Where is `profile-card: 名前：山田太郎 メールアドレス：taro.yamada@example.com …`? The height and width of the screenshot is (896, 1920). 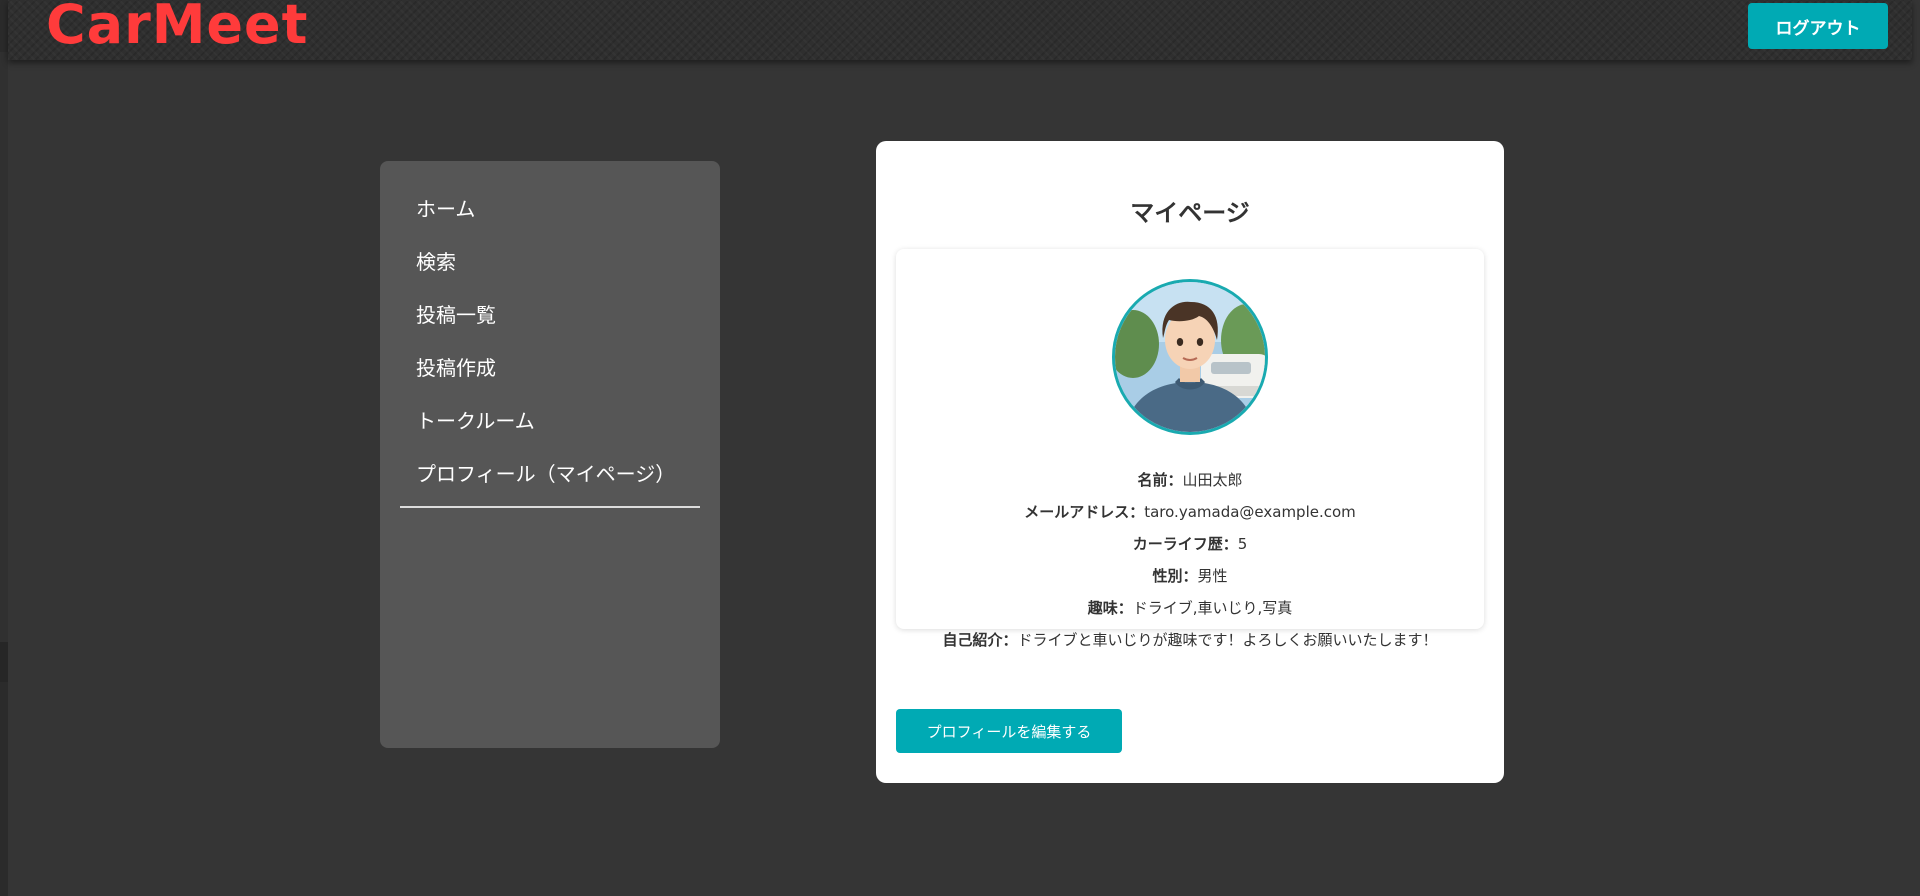 profile-card: 名前：山田太郎 メールアドレス：taro.yamada@example.com … is located at coordinates (1190, 449).